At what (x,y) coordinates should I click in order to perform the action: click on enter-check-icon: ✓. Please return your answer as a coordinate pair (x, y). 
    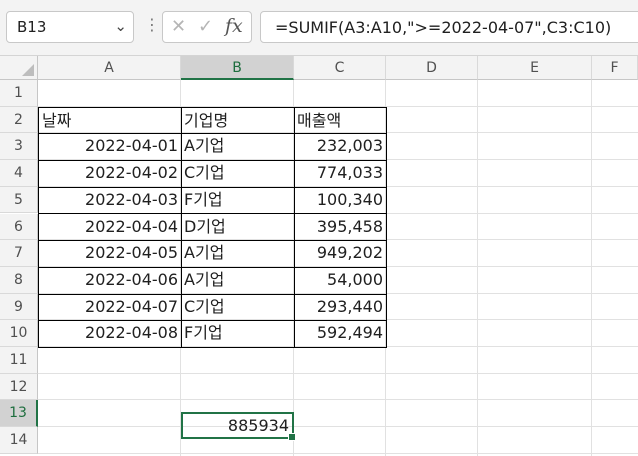
    Looking at the image, I should click on (205, 26).